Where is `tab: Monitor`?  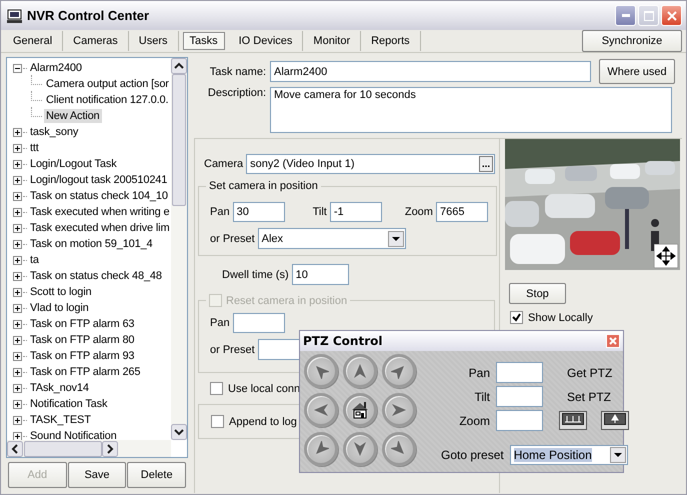
tab: Monitor is located at coordinates (332, 41).